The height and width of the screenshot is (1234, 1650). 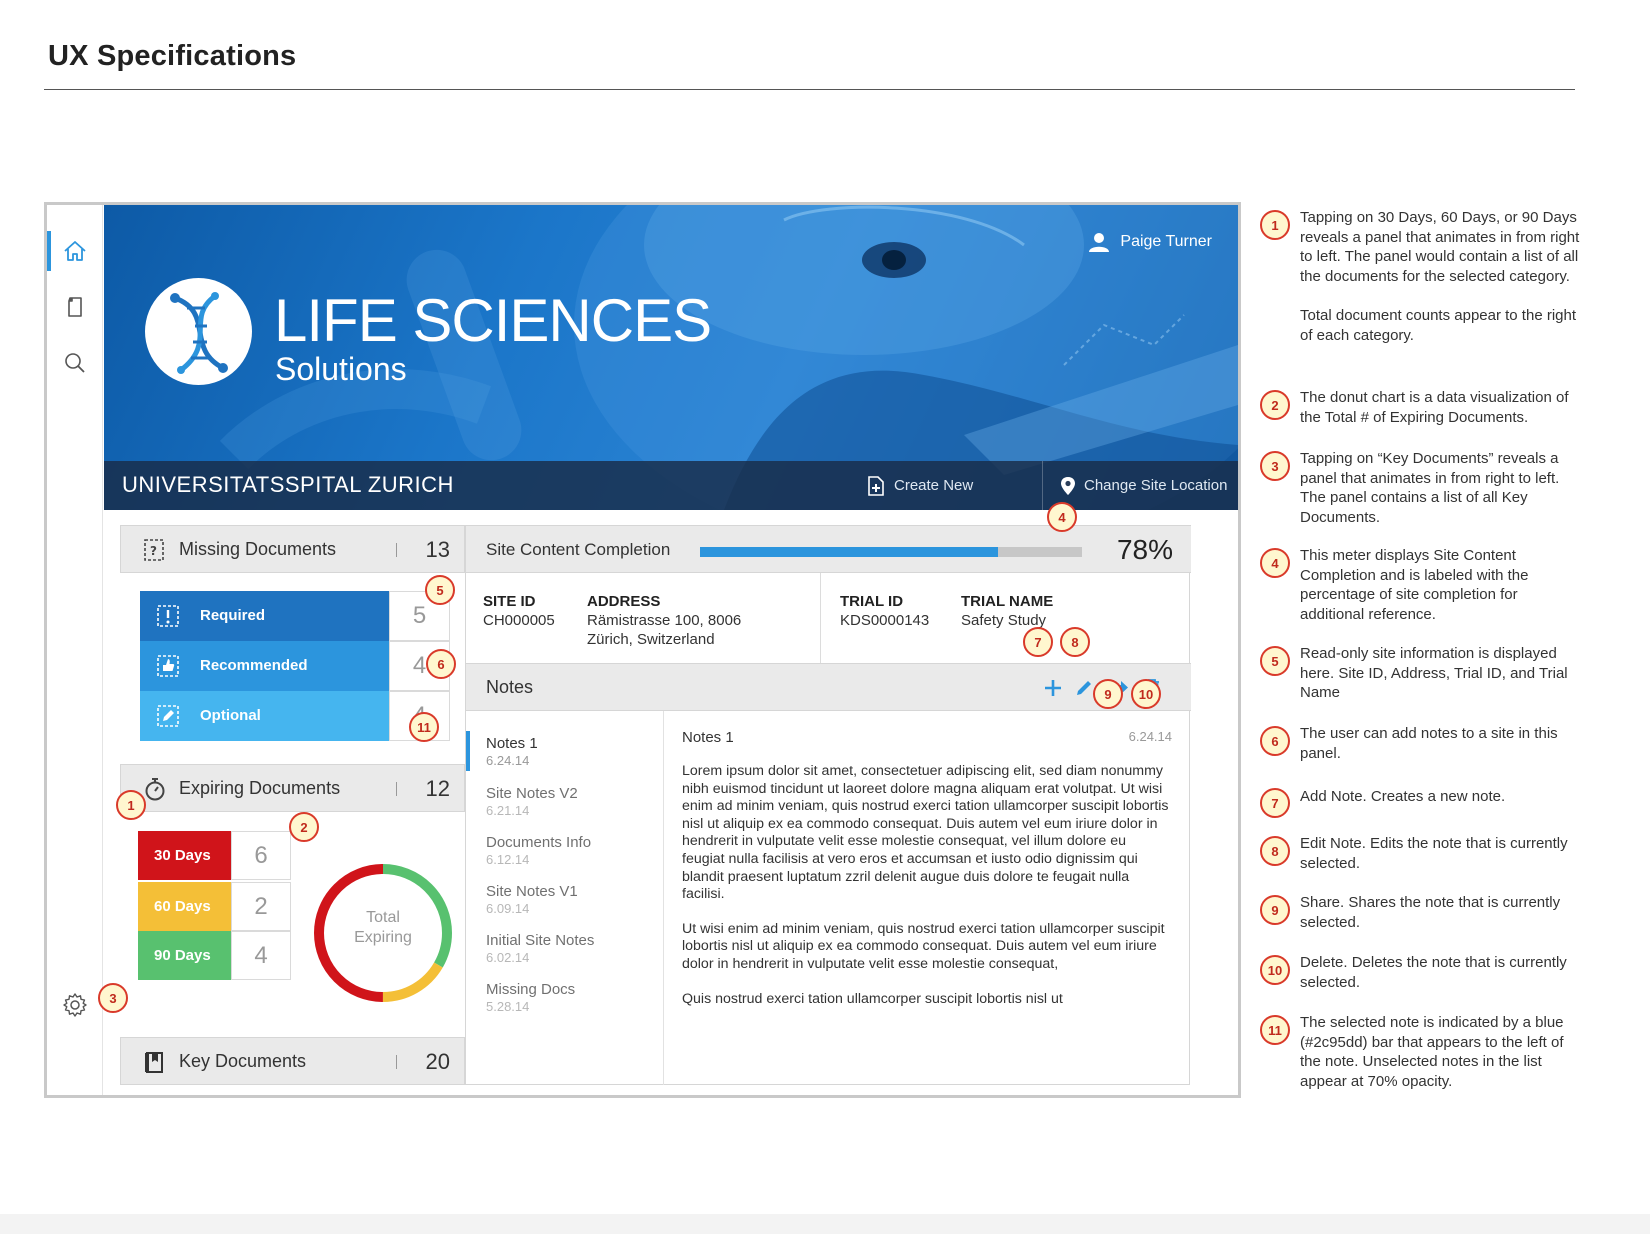 I want to click on completion-meter-fill, so click(x=849, y=552).